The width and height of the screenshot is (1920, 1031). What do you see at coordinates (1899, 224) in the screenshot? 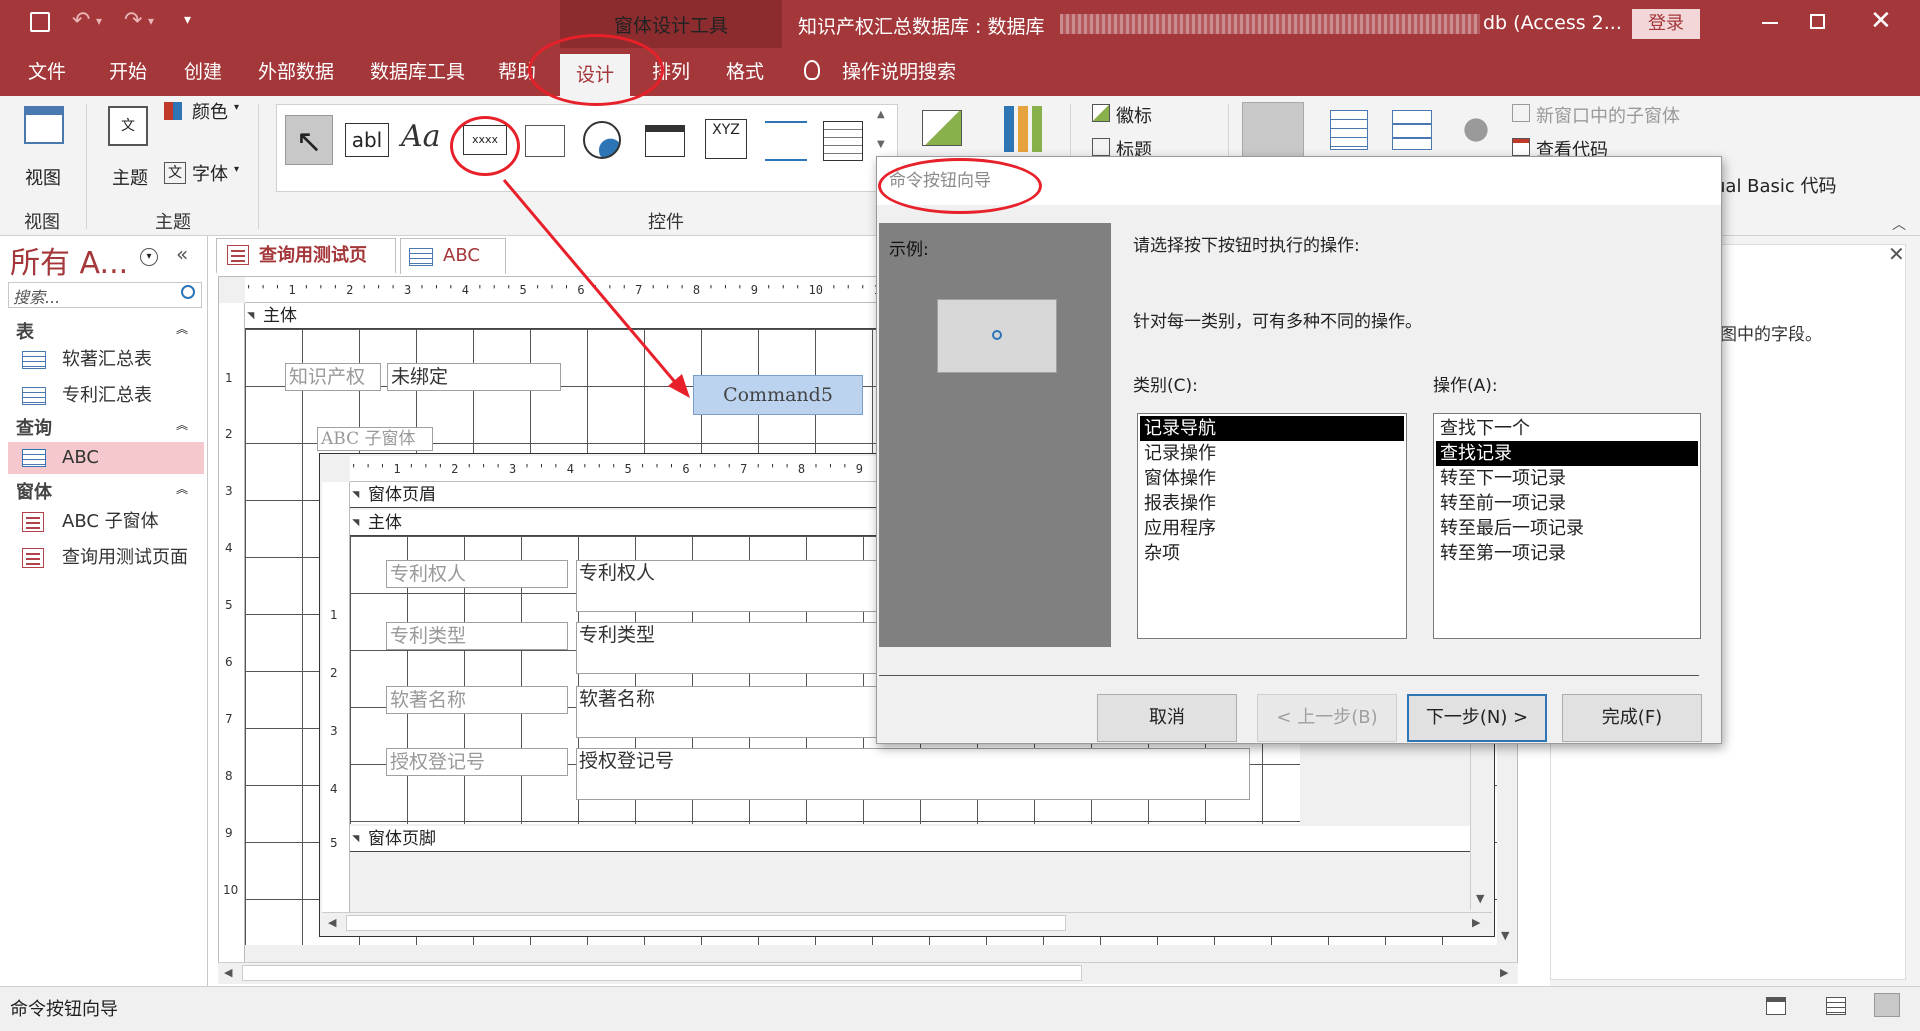
I see `collapse-ribbon-icon: ︿` at bounding box center [1899, 224].